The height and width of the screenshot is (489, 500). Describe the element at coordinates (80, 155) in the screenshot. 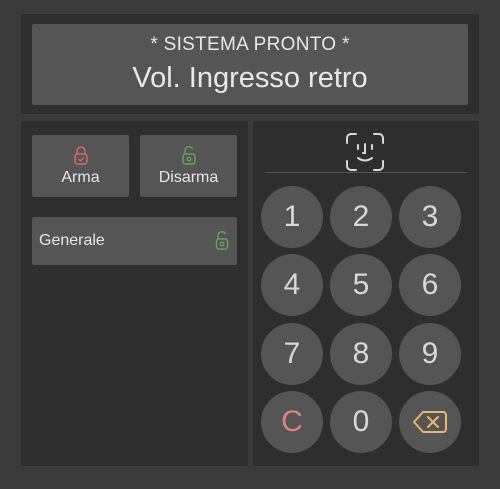

I see `lock-closed-icon` at that location.